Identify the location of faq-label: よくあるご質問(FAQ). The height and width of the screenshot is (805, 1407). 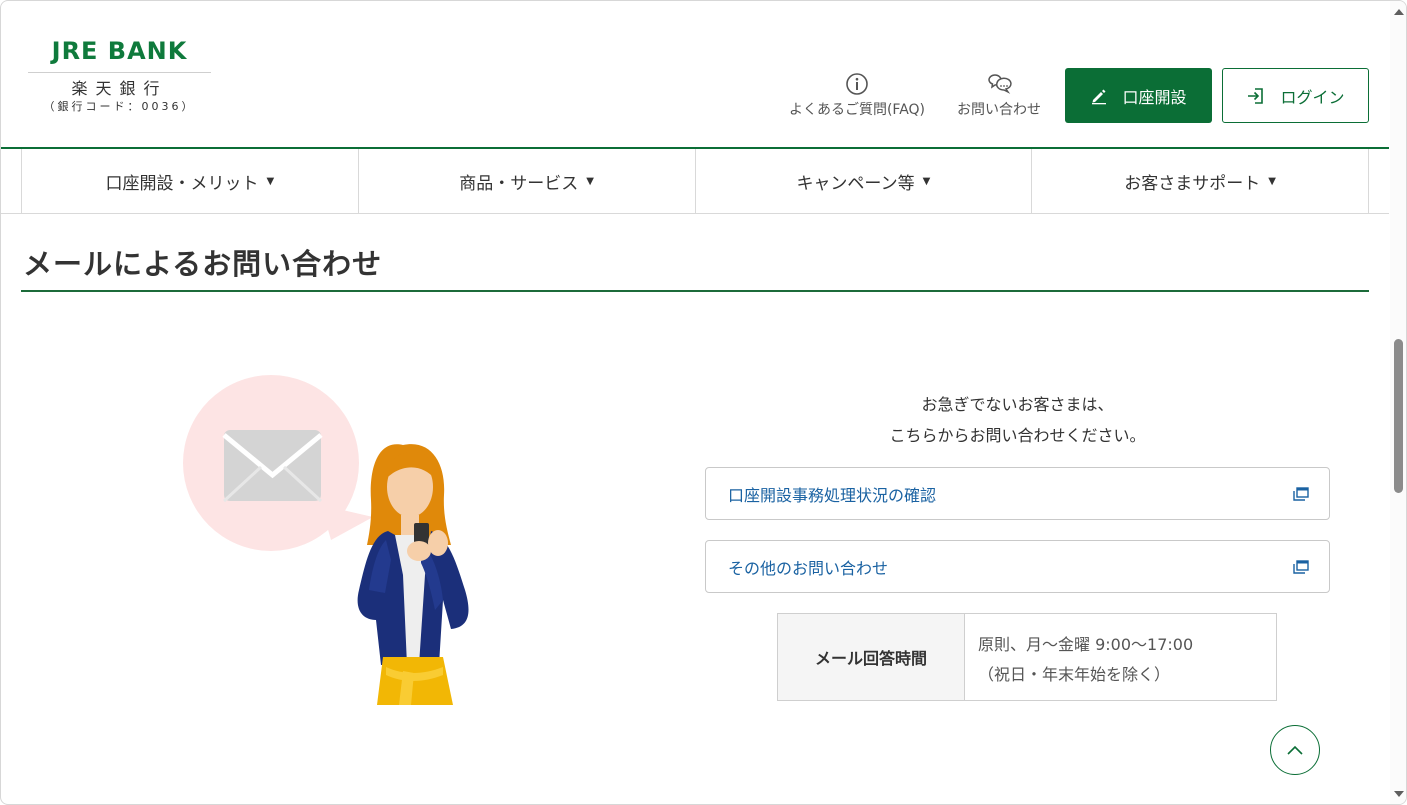
(857, 110).